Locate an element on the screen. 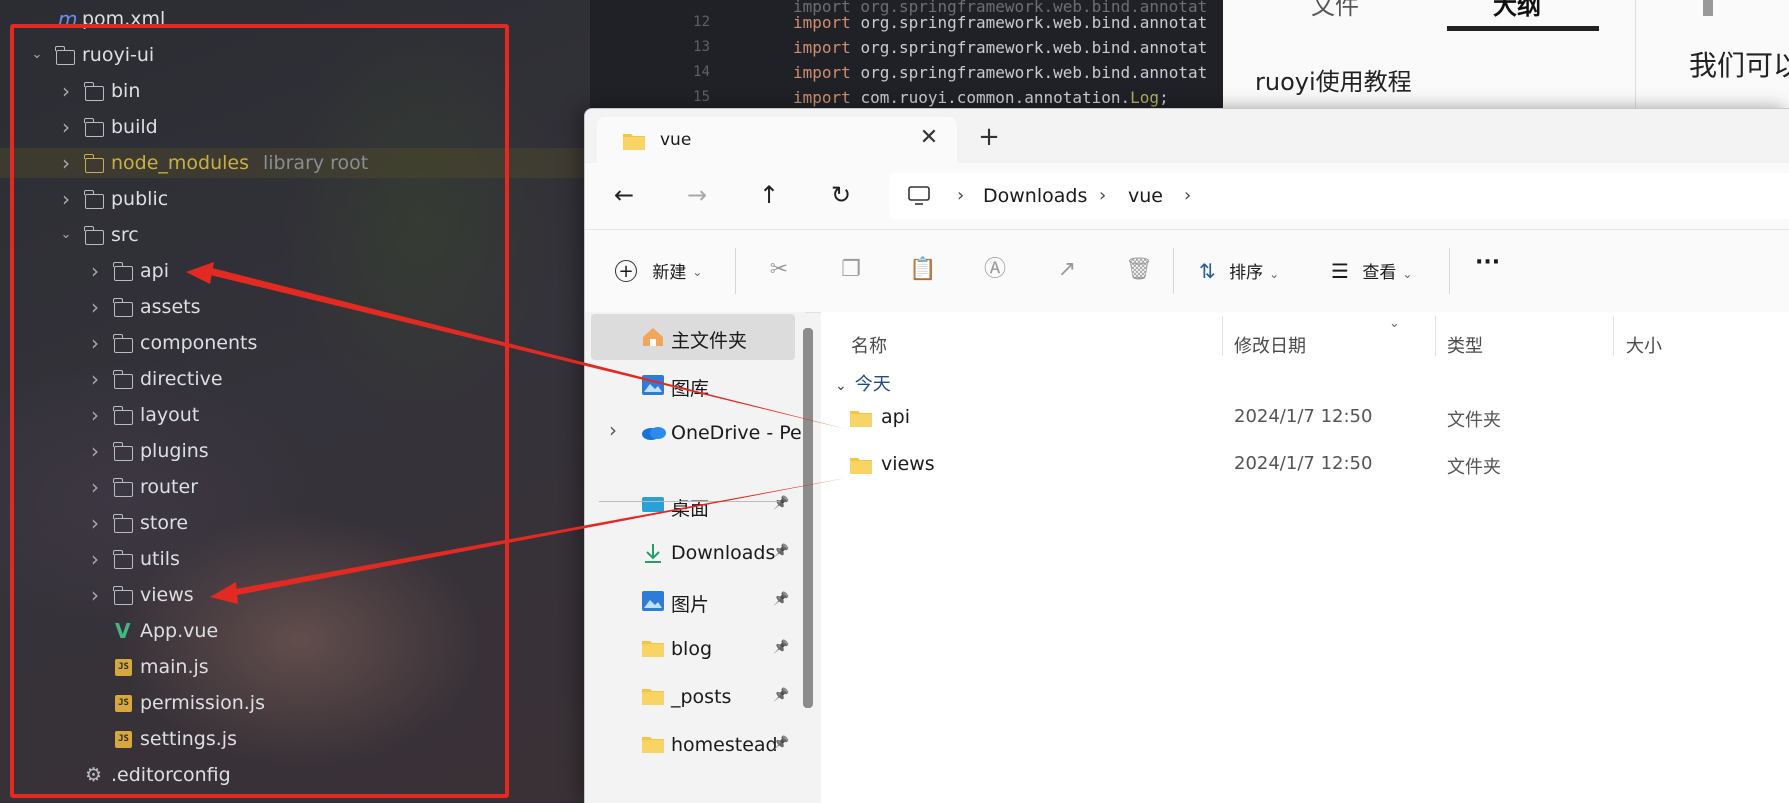  sort-icon: ⇅ is located at coordinates (1207, 271).